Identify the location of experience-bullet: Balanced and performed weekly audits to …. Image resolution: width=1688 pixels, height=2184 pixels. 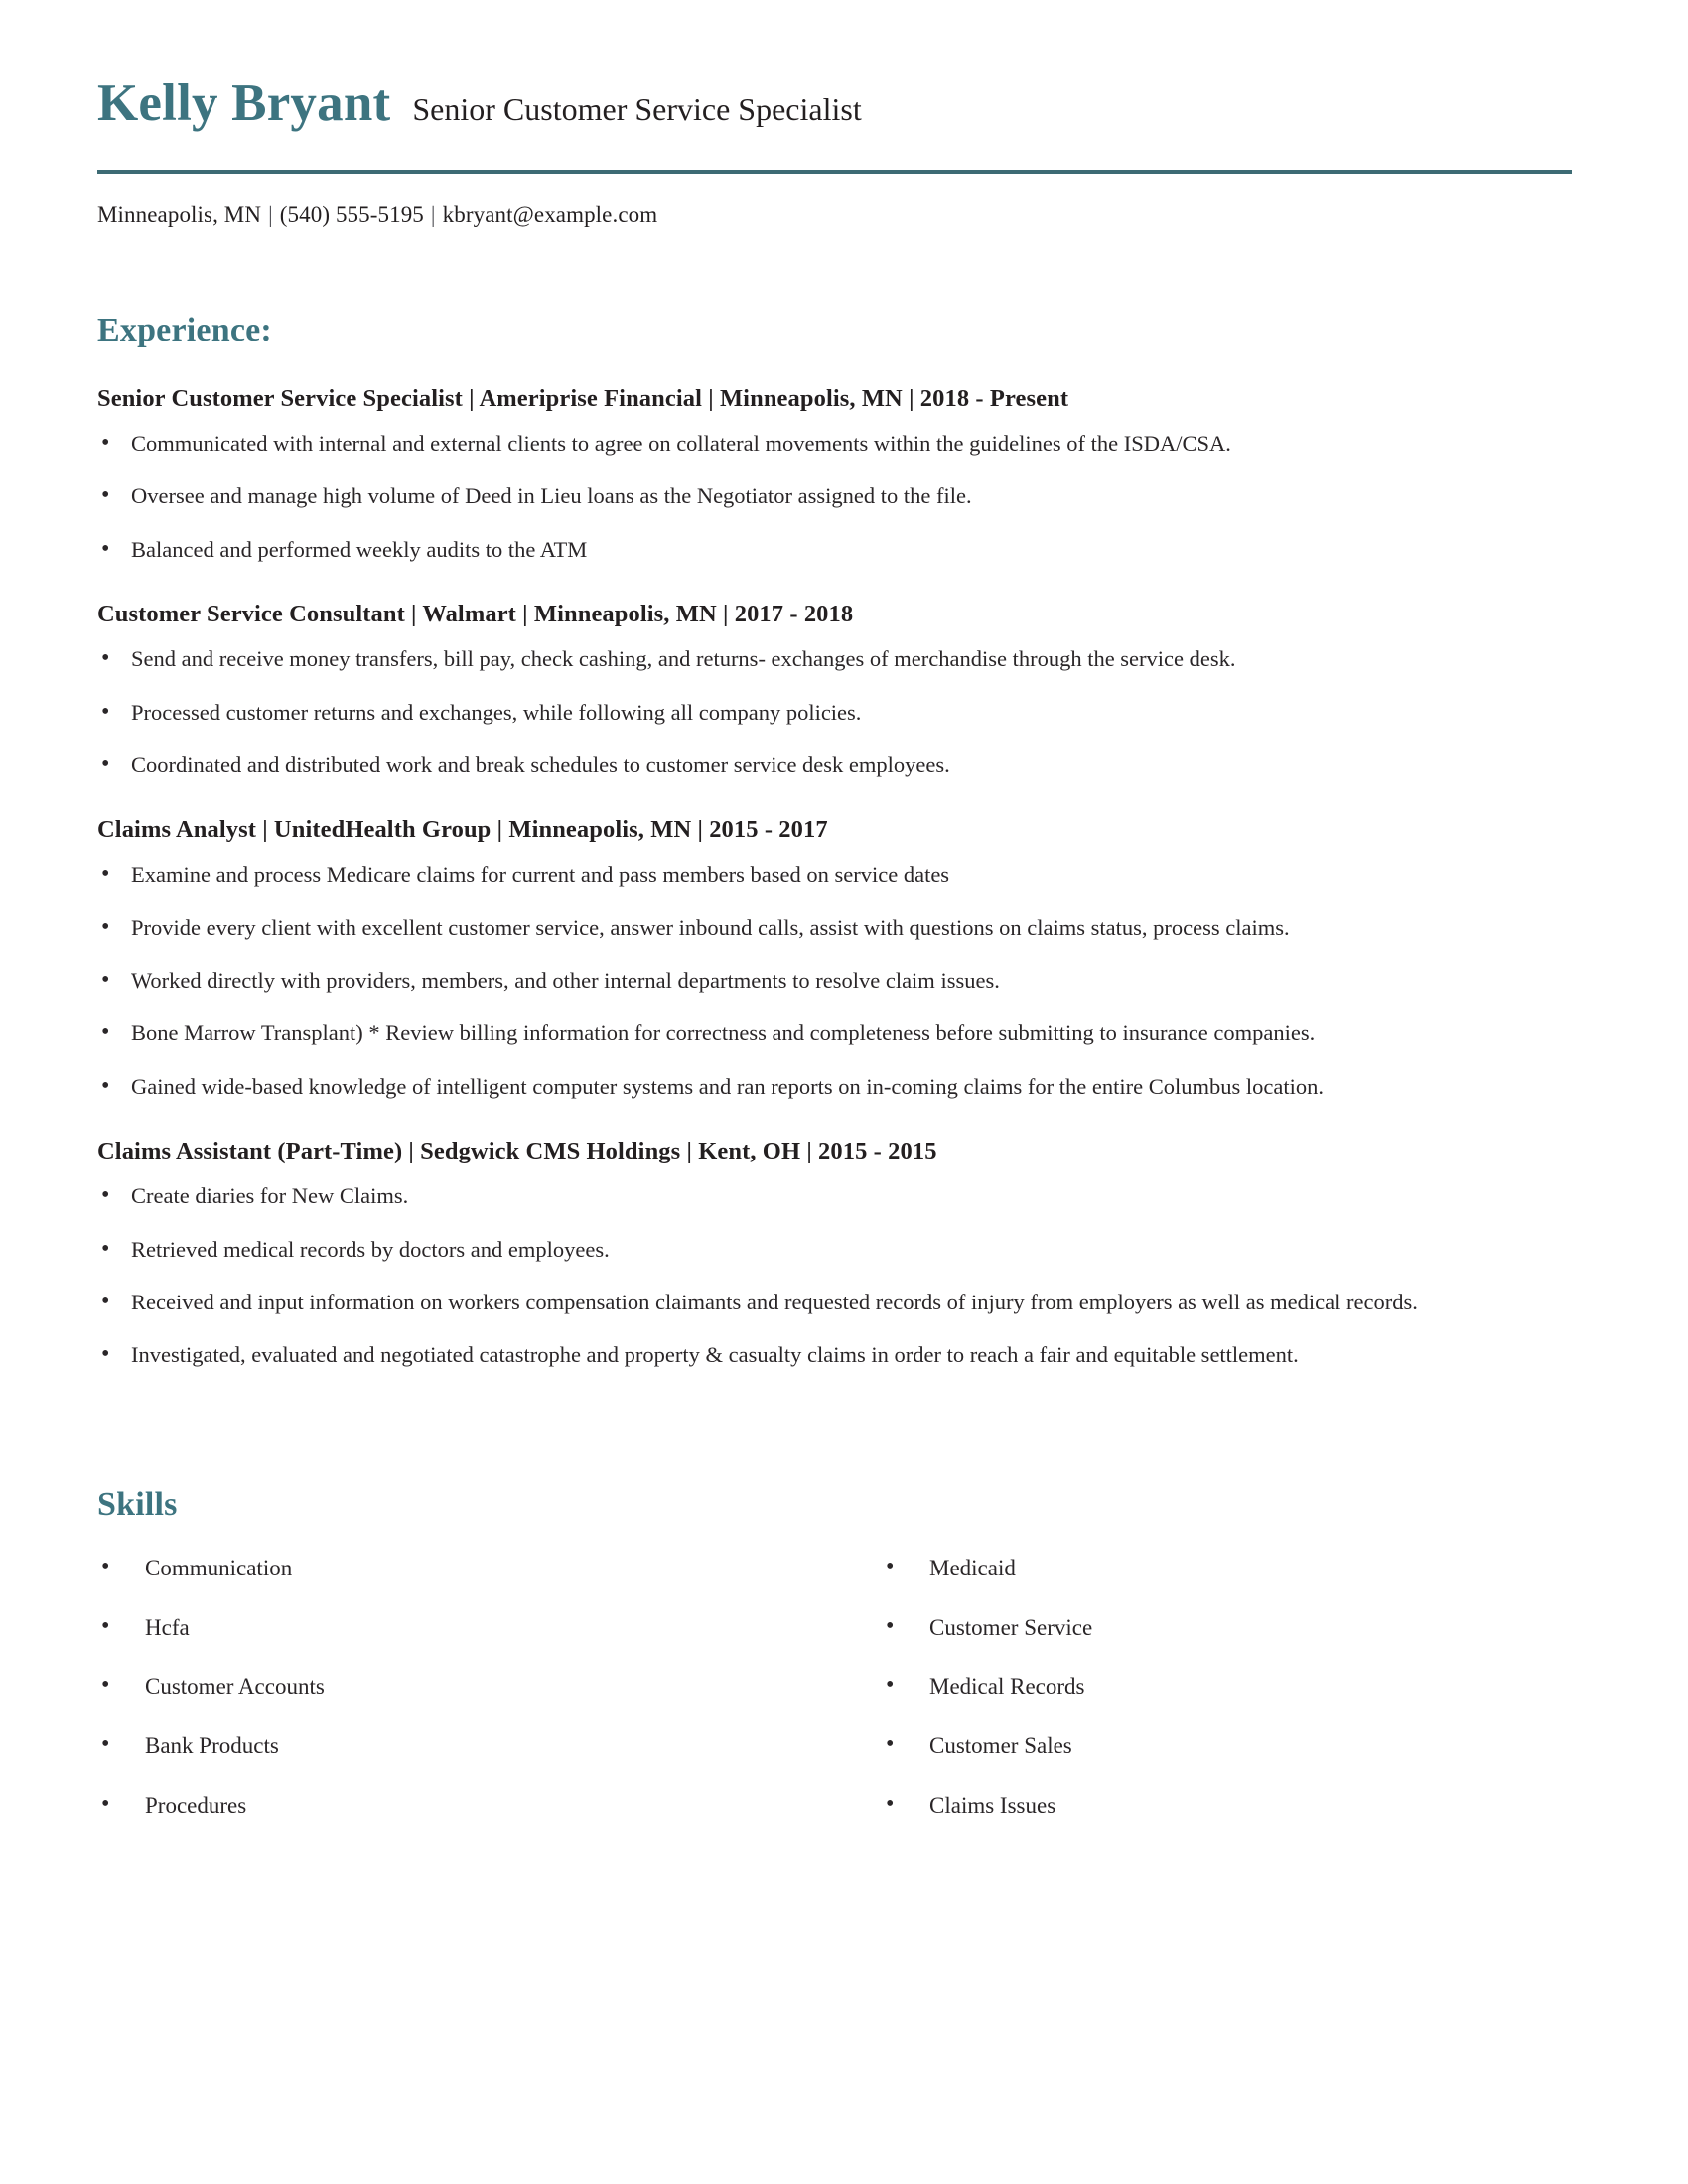
(844, 549).